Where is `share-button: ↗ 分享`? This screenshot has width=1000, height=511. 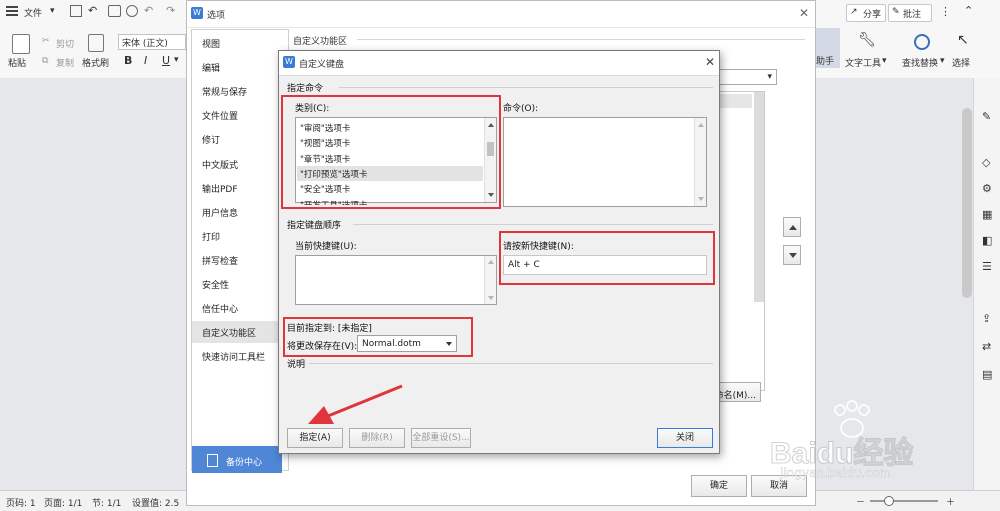
share-button: ↗ 分享 is located at coordinates (866, 13).